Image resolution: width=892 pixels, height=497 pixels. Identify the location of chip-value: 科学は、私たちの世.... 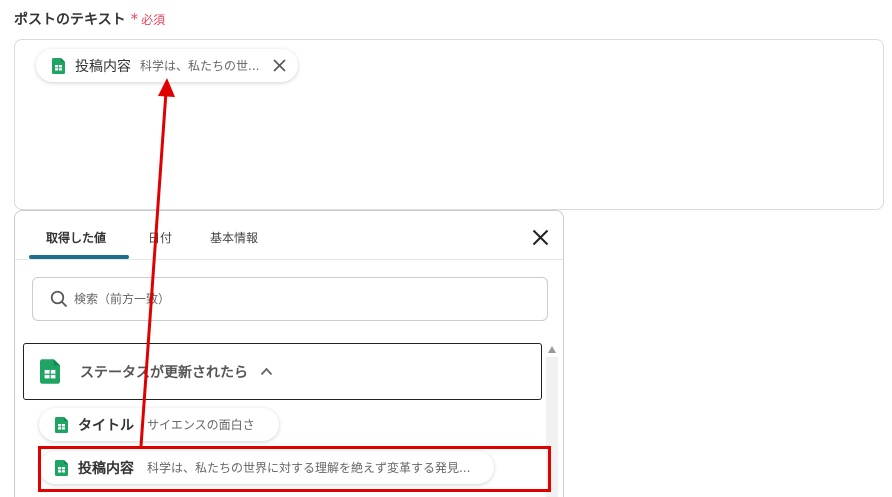
(200, 66).